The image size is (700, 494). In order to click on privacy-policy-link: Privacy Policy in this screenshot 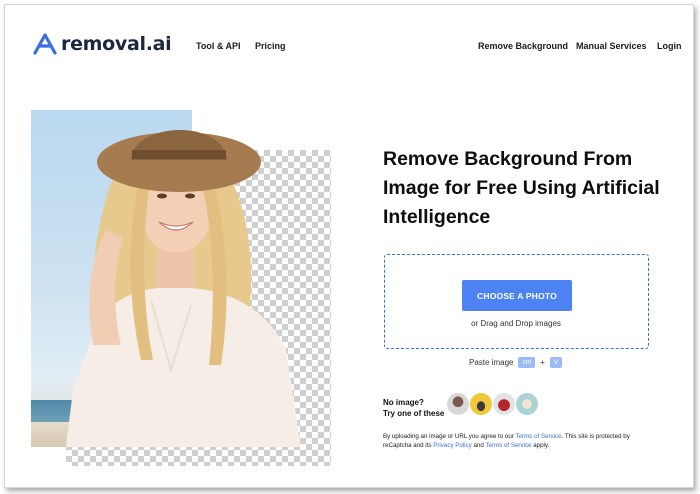, I will do `click(452, 445)`.